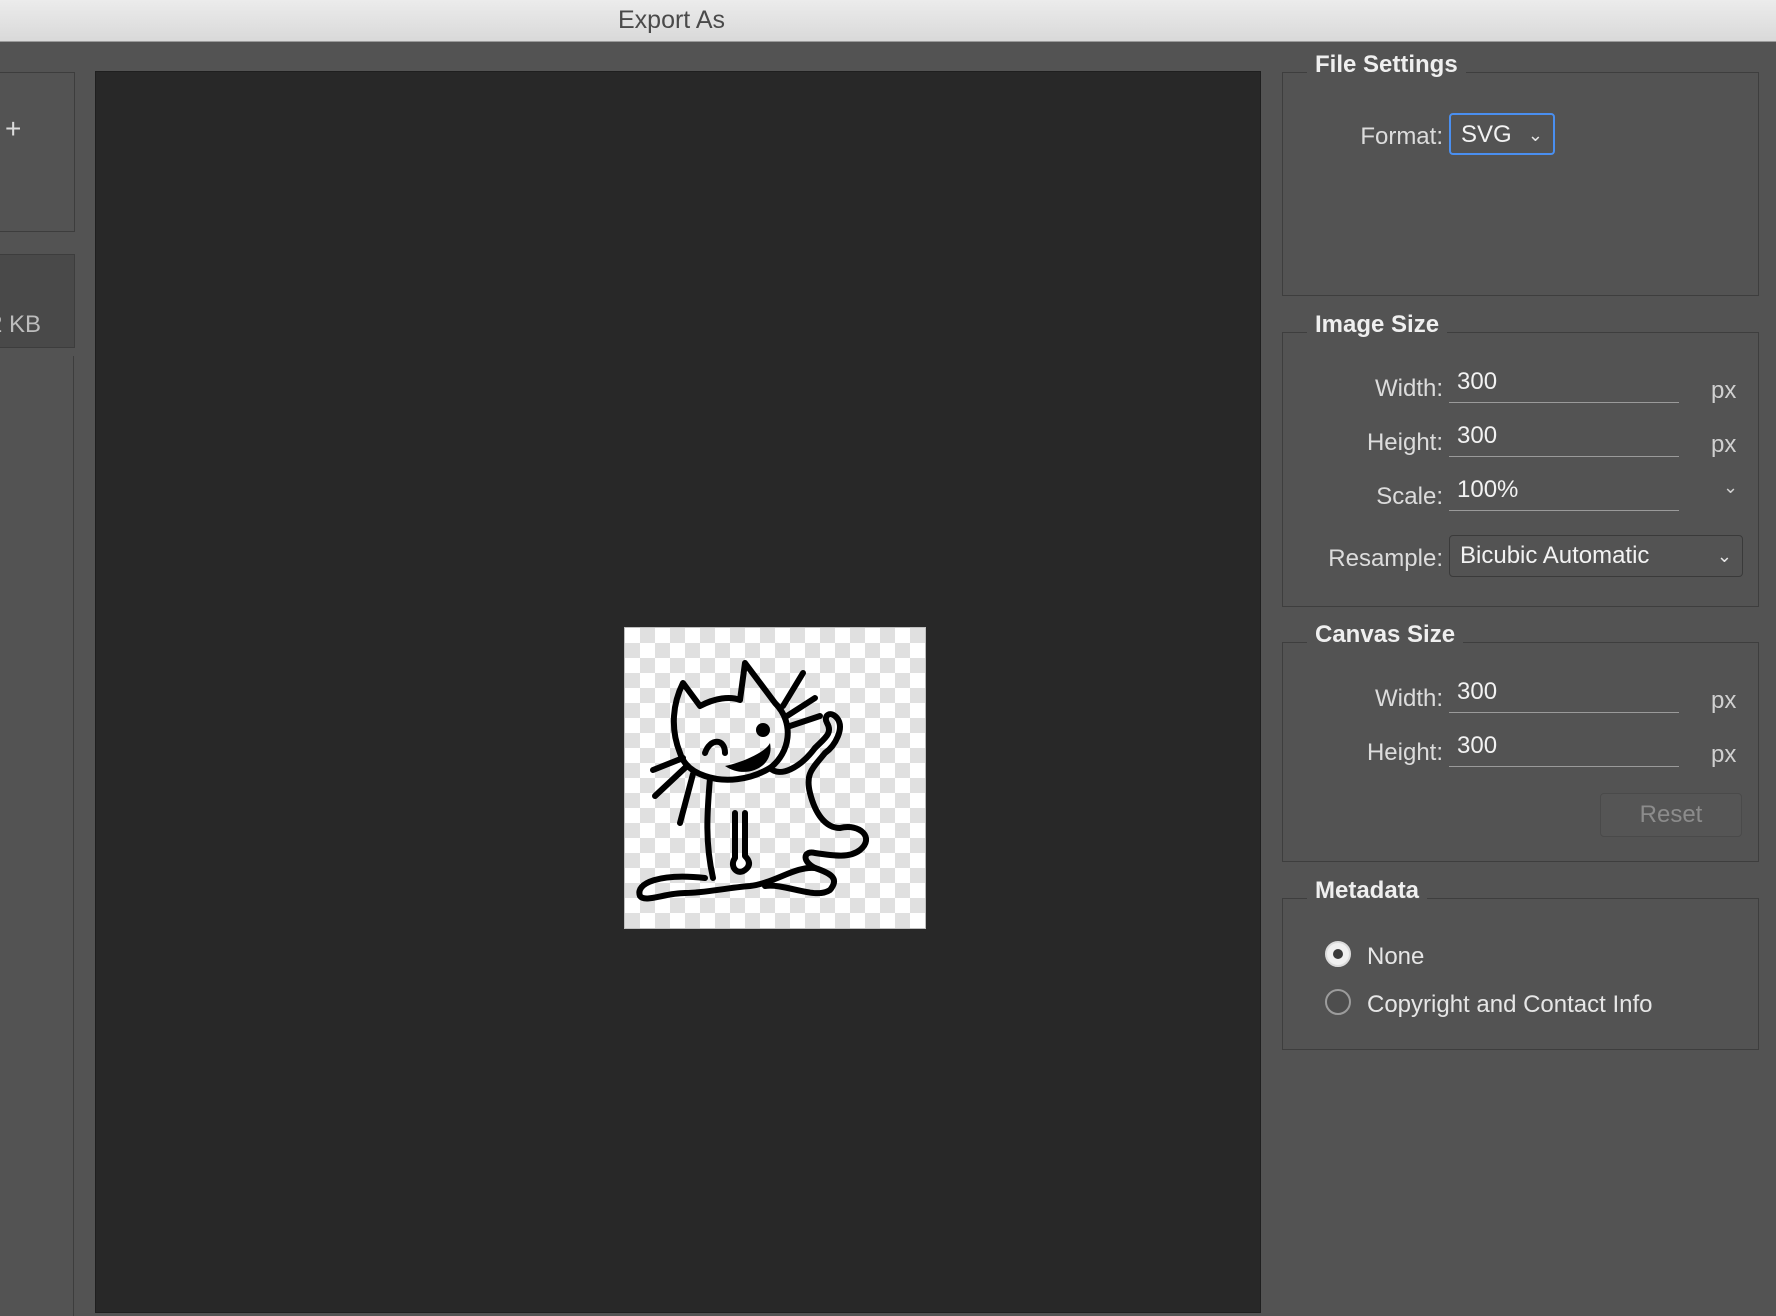 The width and height of the screenshot is (1776, 1316). Describe the element at coordinates (1520, 173) in the screenshot. I see `file-settings-group: File Settings Format: SVG ⌄` at that location.